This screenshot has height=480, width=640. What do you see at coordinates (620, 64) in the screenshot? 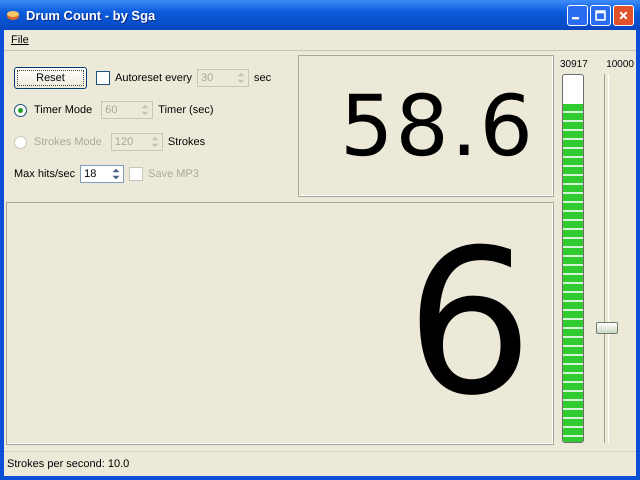
I see `slider-reading: 10000` at bounding box center [620, 64].